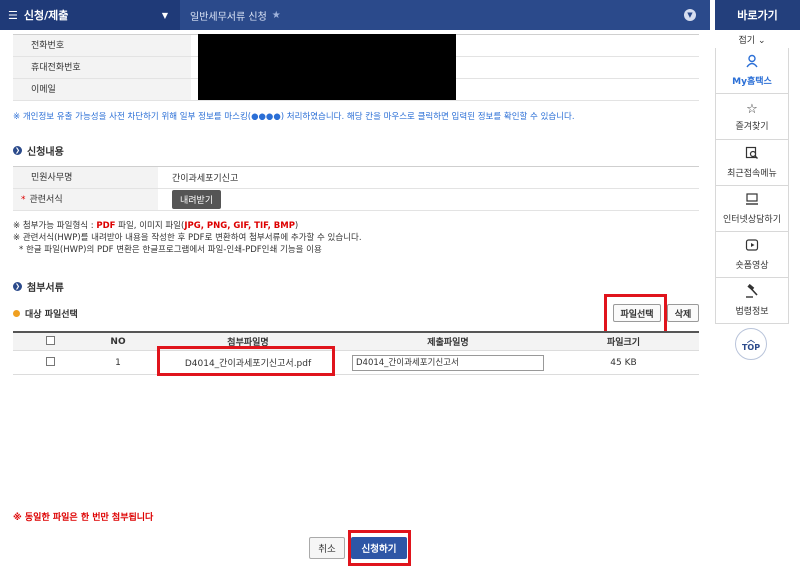 The image size is (800, 571). I want to click on form-row: * 관련서식 내려받기, so click(356, 200).